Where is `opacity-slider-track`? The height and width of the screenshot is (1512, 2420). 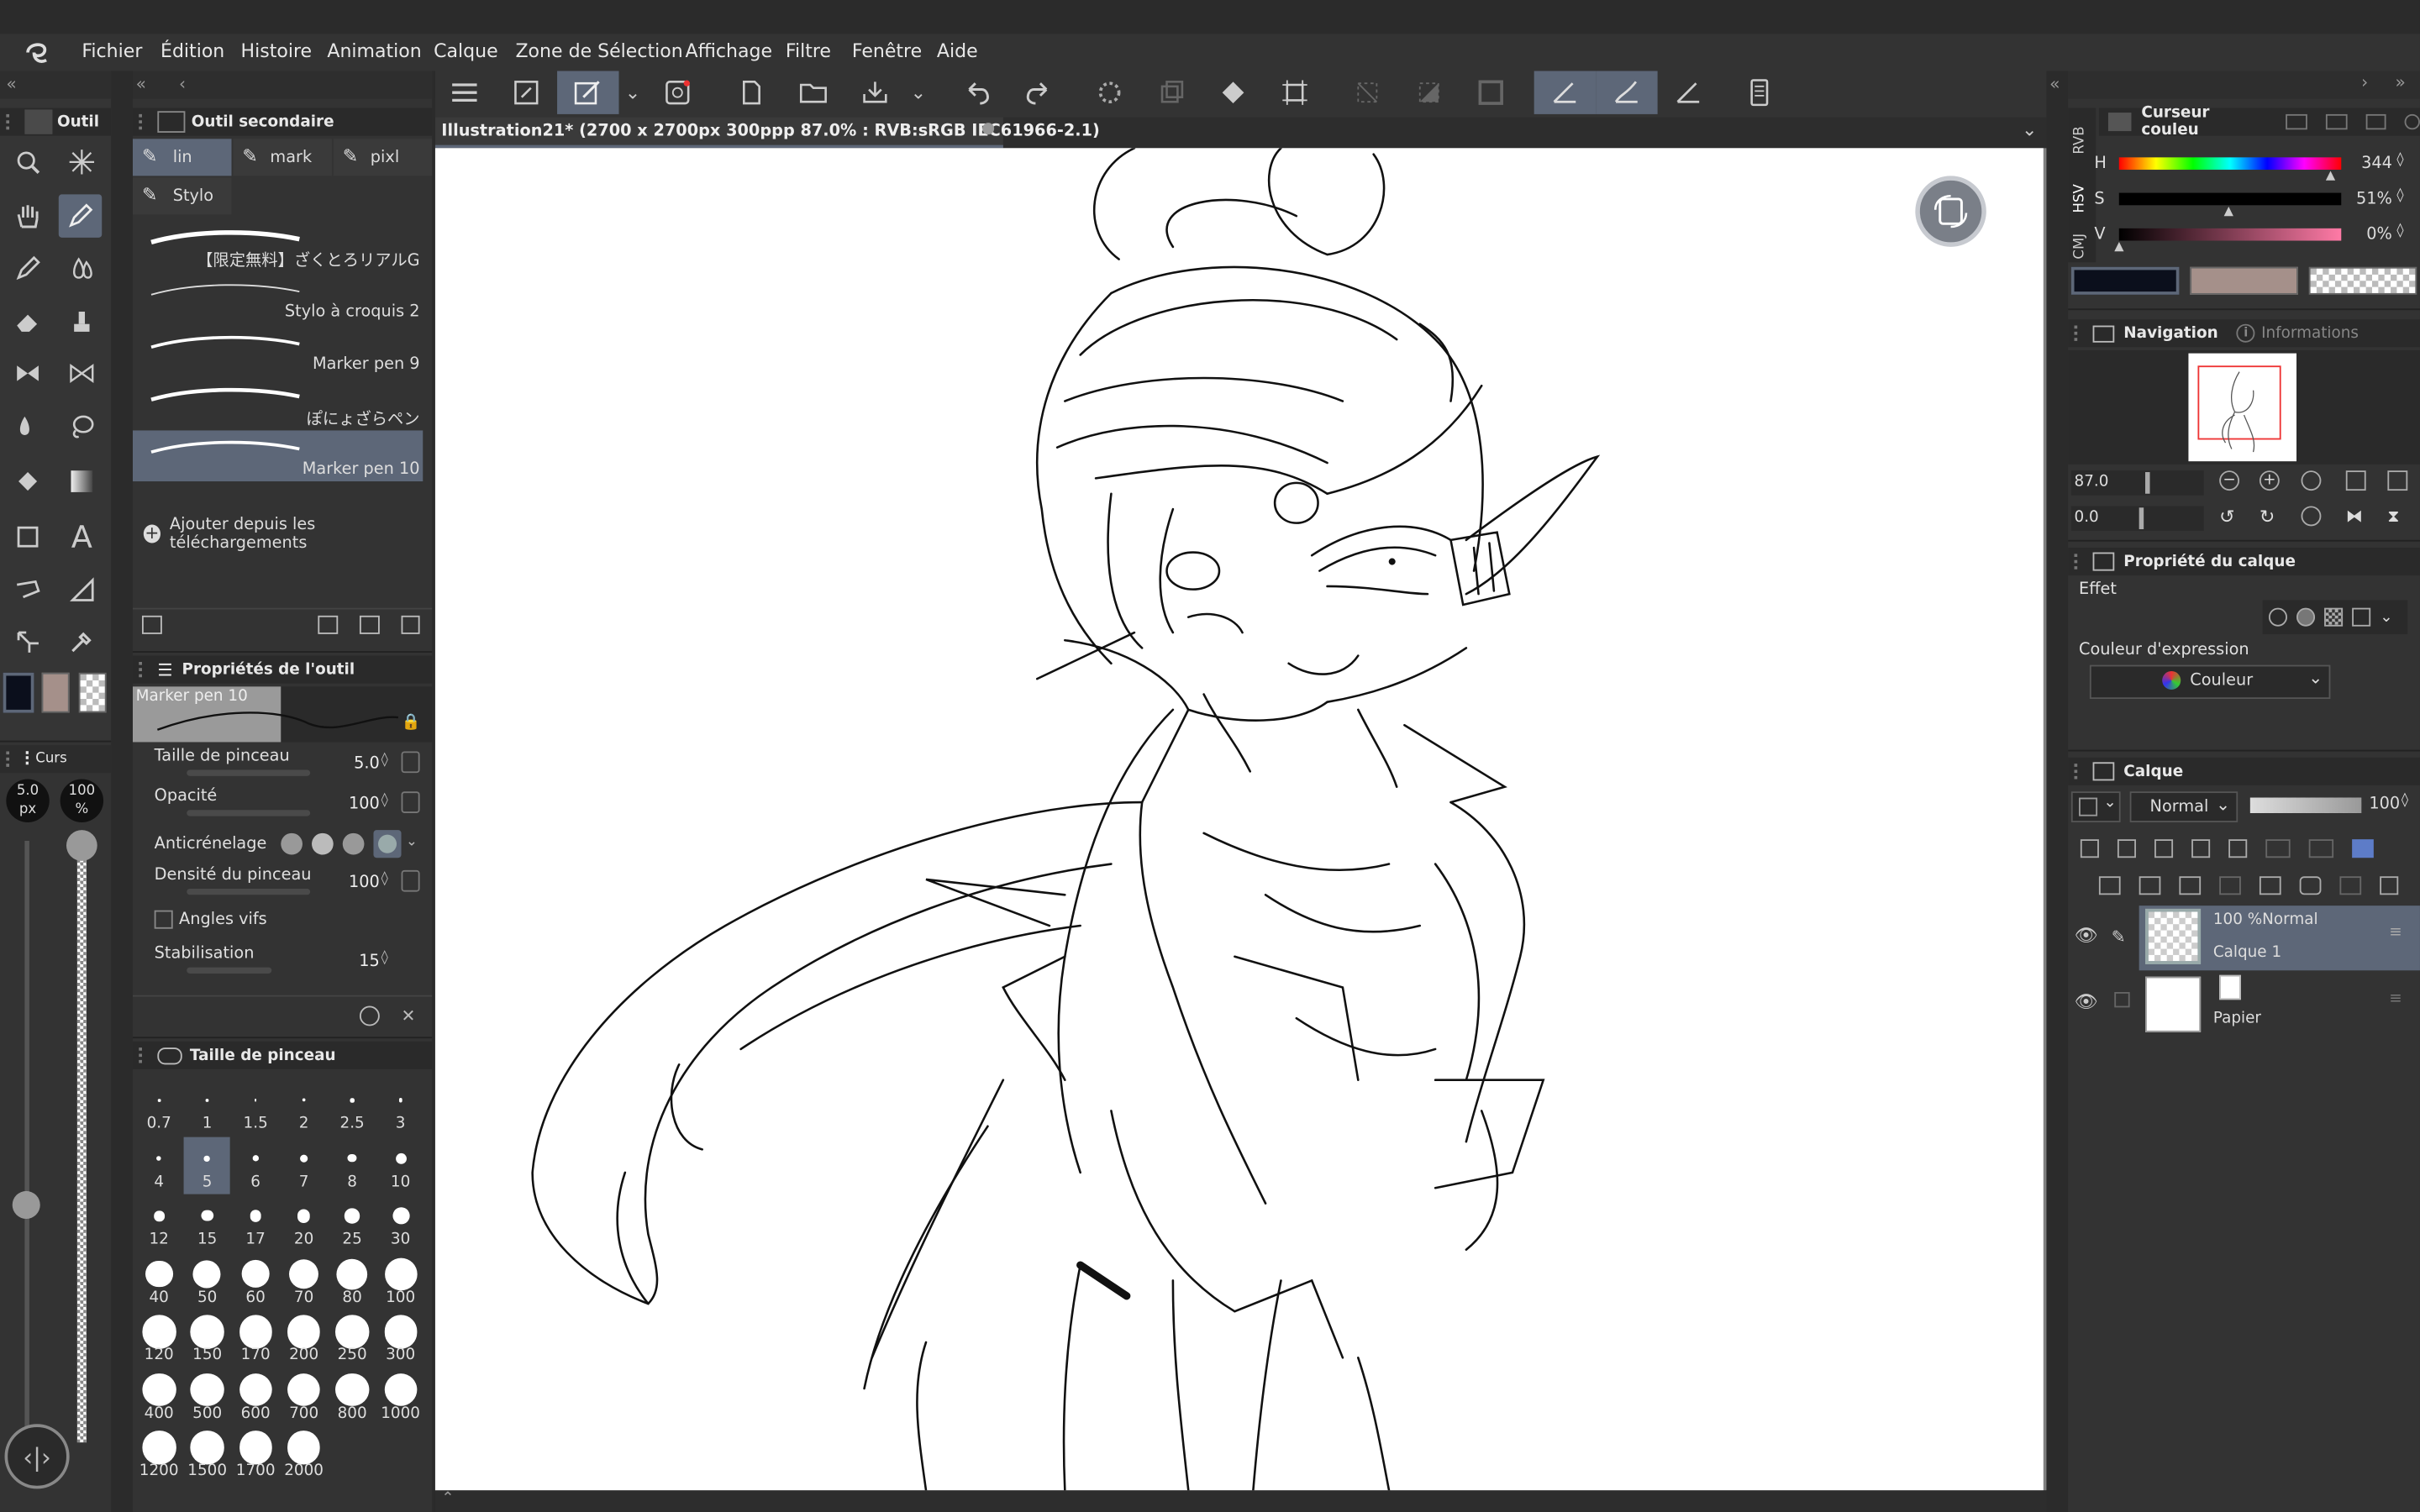 opacity-slider-track is located at coordinates (81, 1142).